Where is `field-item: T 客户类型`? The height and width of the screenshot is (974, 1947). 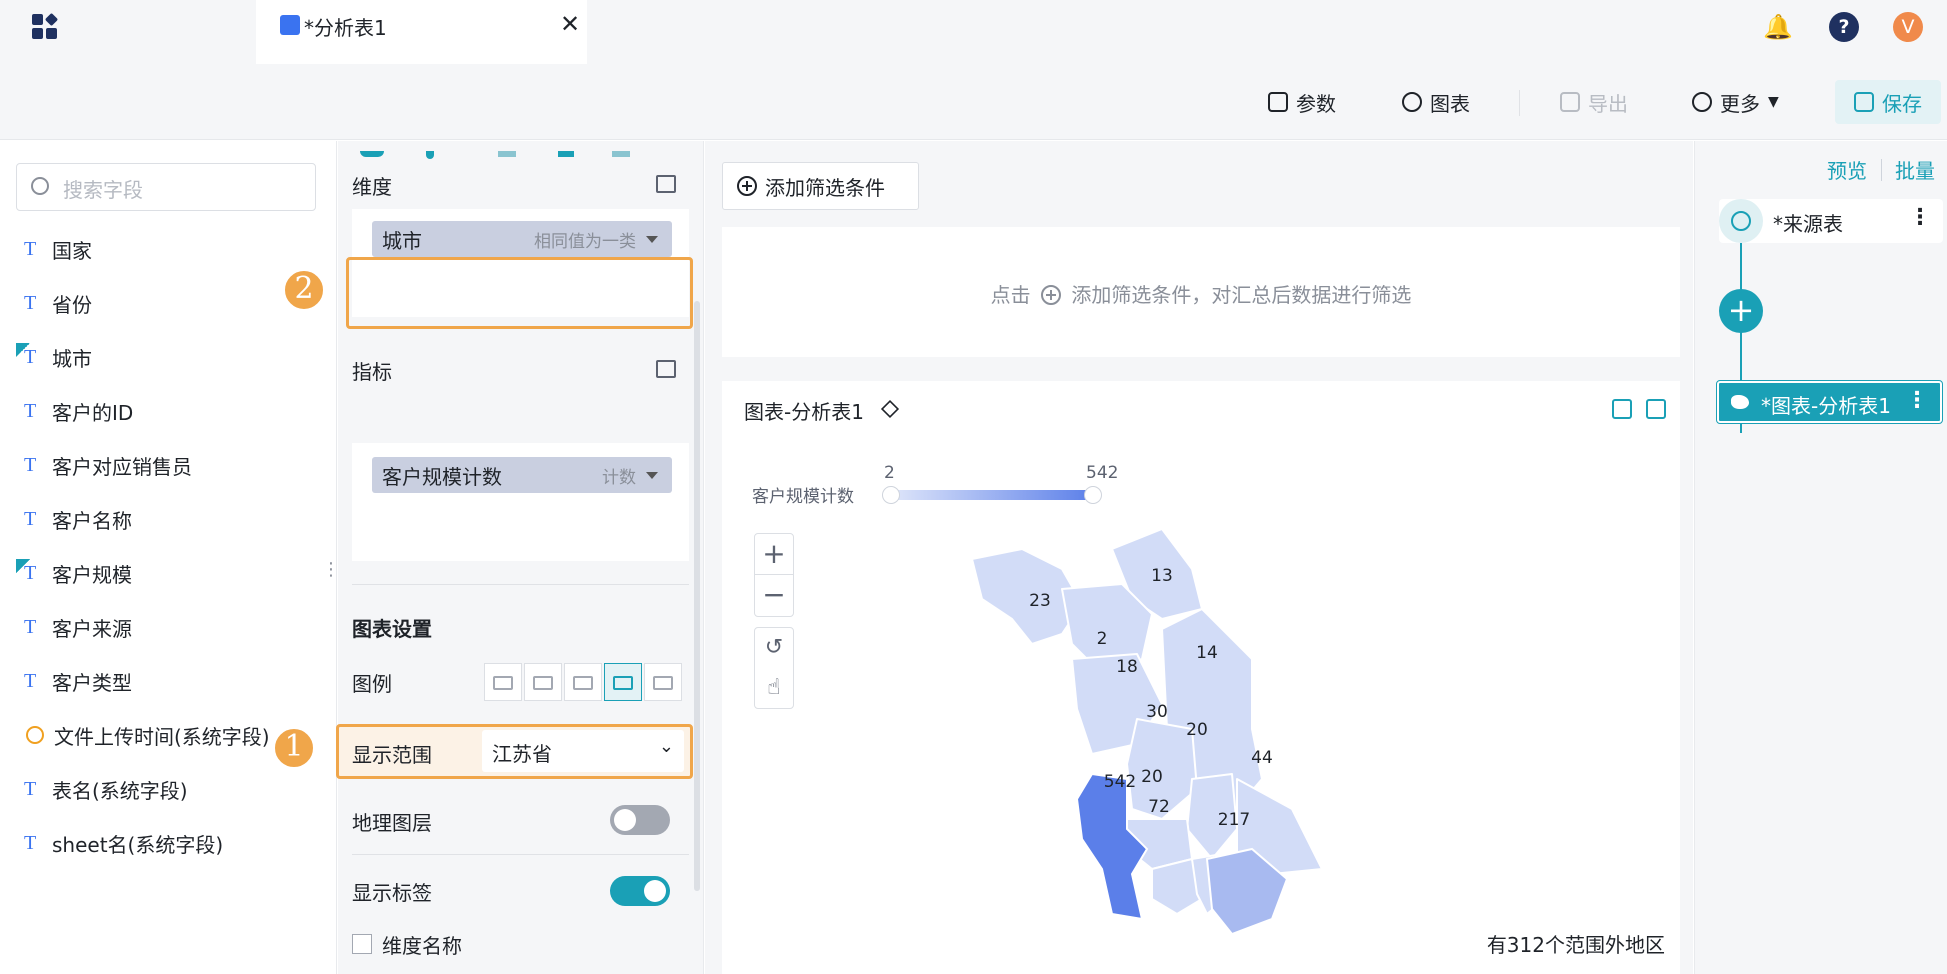 field-item: T 客户类型 is located at coordinates (78, 681).